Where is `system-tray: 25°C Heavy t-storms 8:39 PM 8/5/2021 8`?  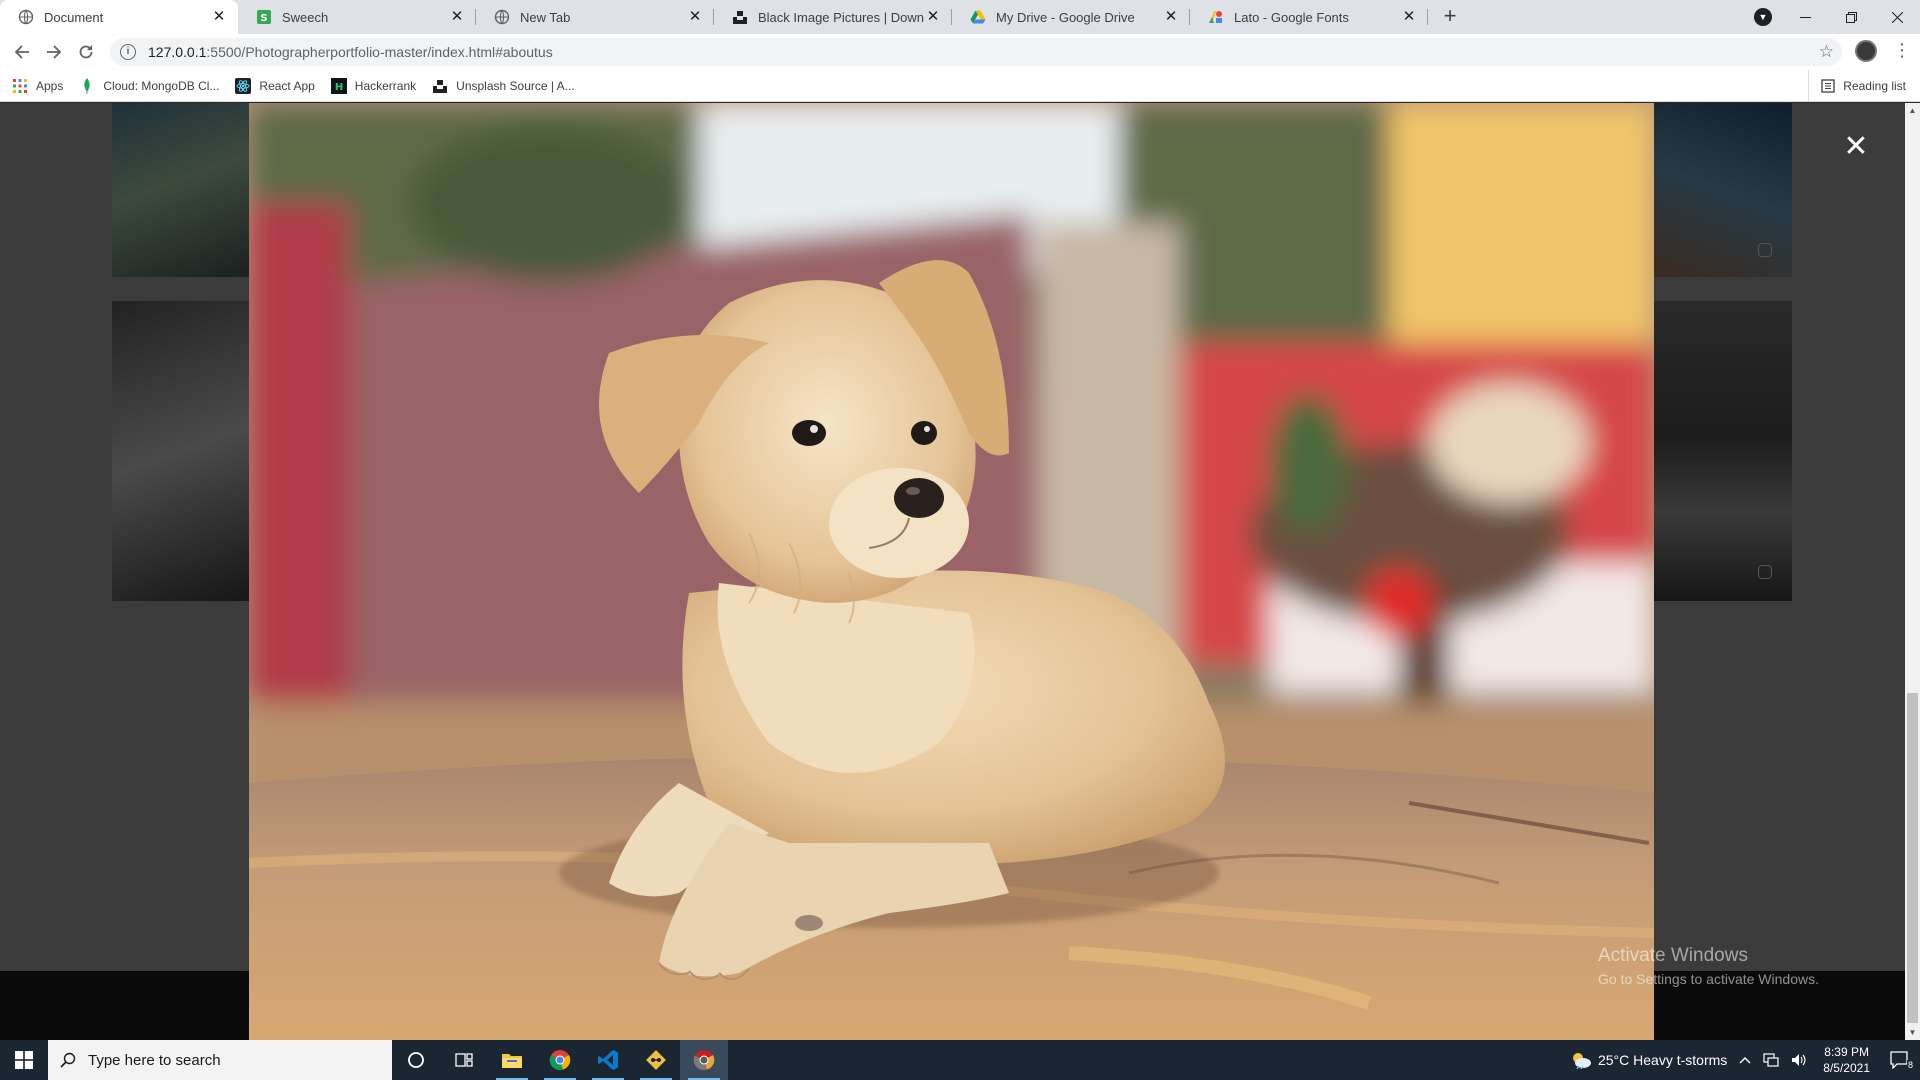
system-tray: 25°C Heavy t-storms 8:39 PM 8/5/2021 8 is located at coordinates (1742, 1060).